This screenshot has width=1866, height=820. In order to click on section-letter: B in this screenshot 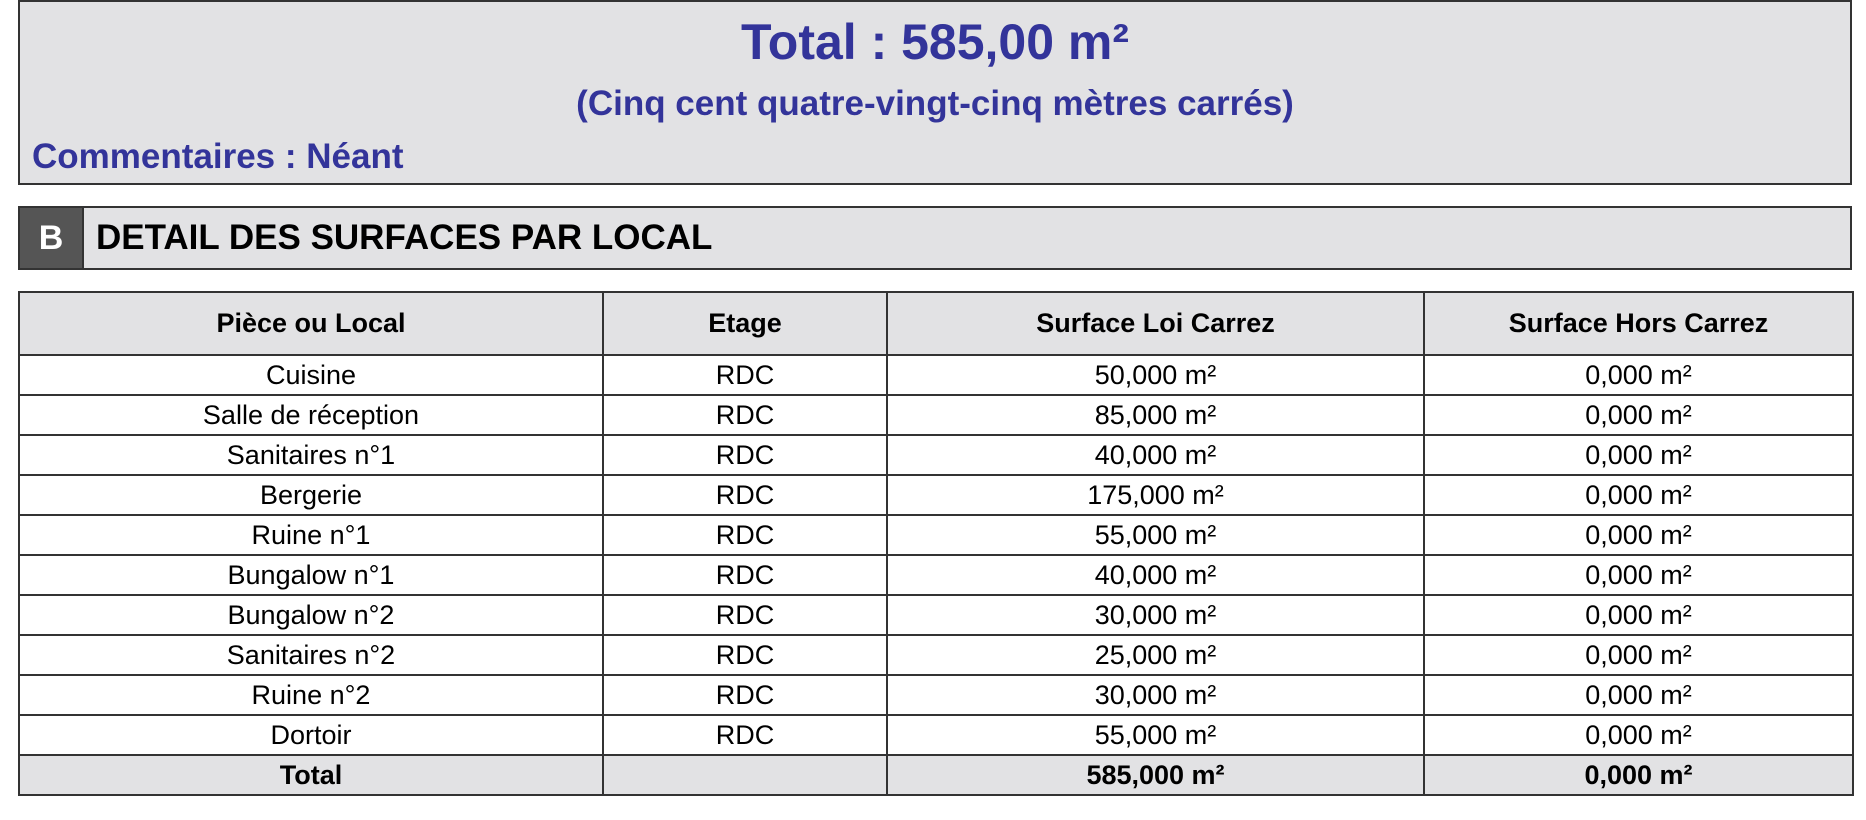, I will do `click(52, 238)`.